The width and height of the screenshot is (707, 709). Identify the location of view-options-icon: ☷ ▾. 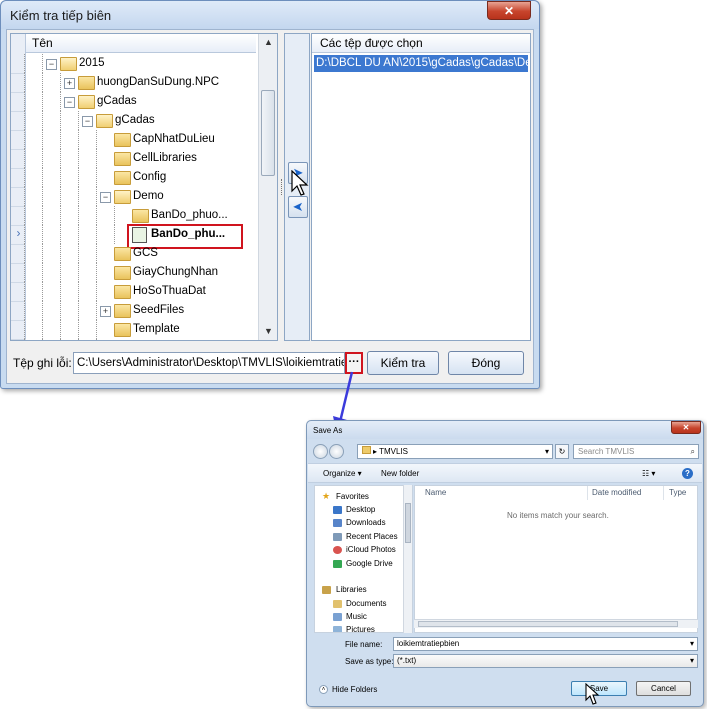
(648, 473).